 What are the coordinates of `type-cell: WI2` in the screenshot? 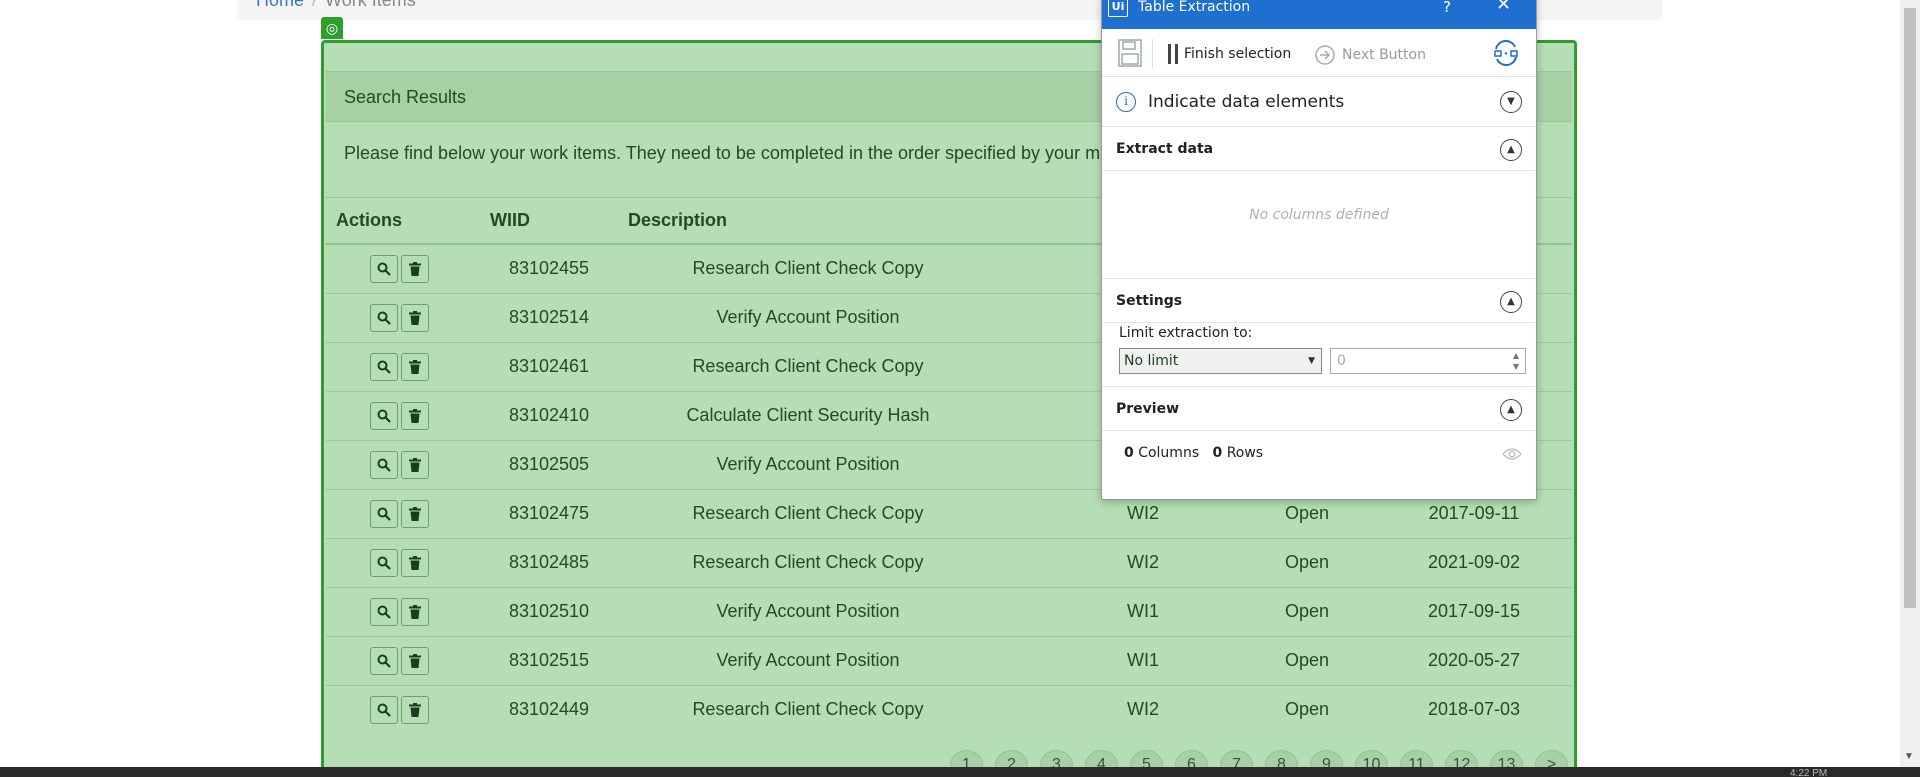 It's located at (1118, 709).